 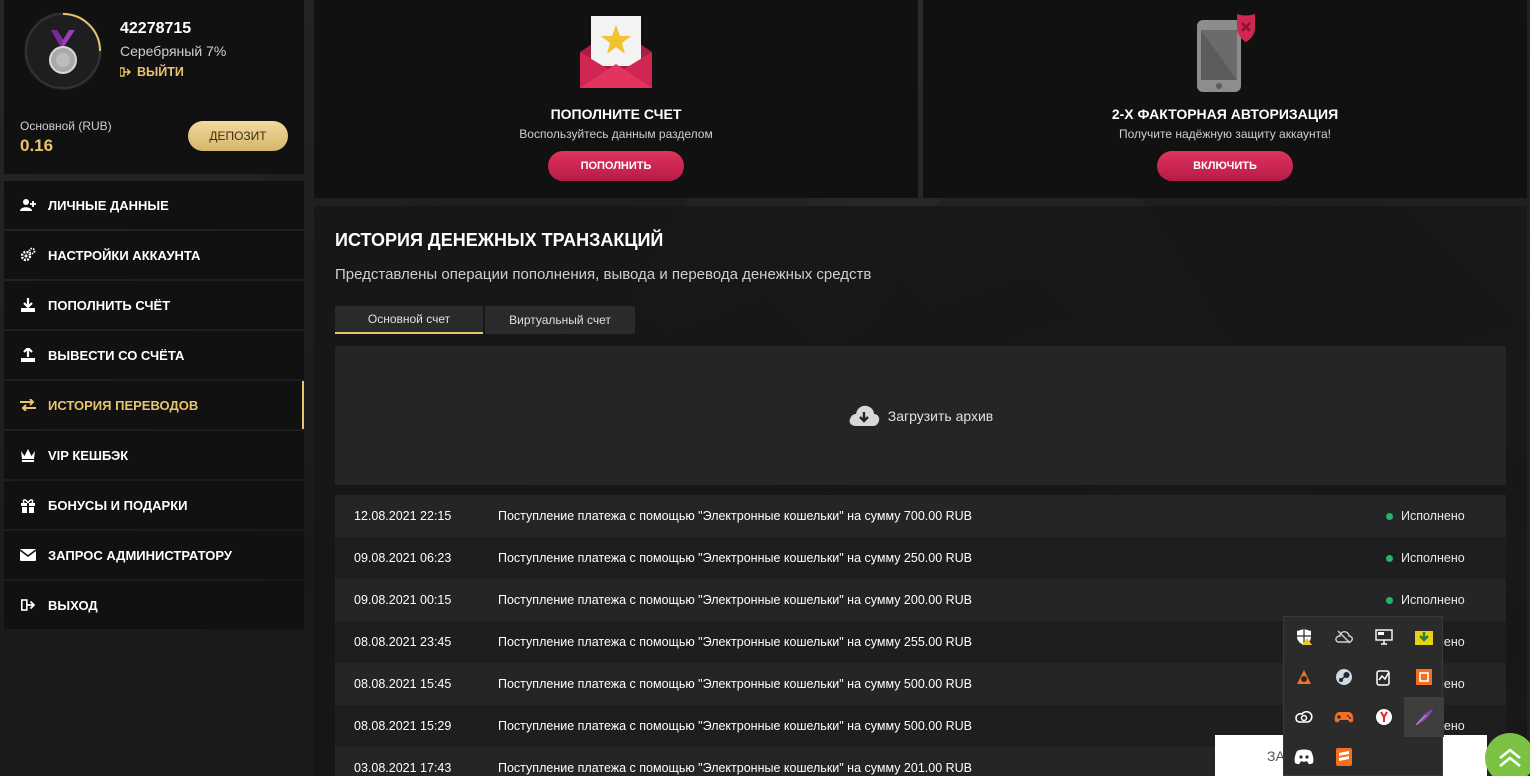 What do you see at coordinates (1384, 677) in the screenshot?
I see `monitoring-icon` at bounding box center [1384, 677].